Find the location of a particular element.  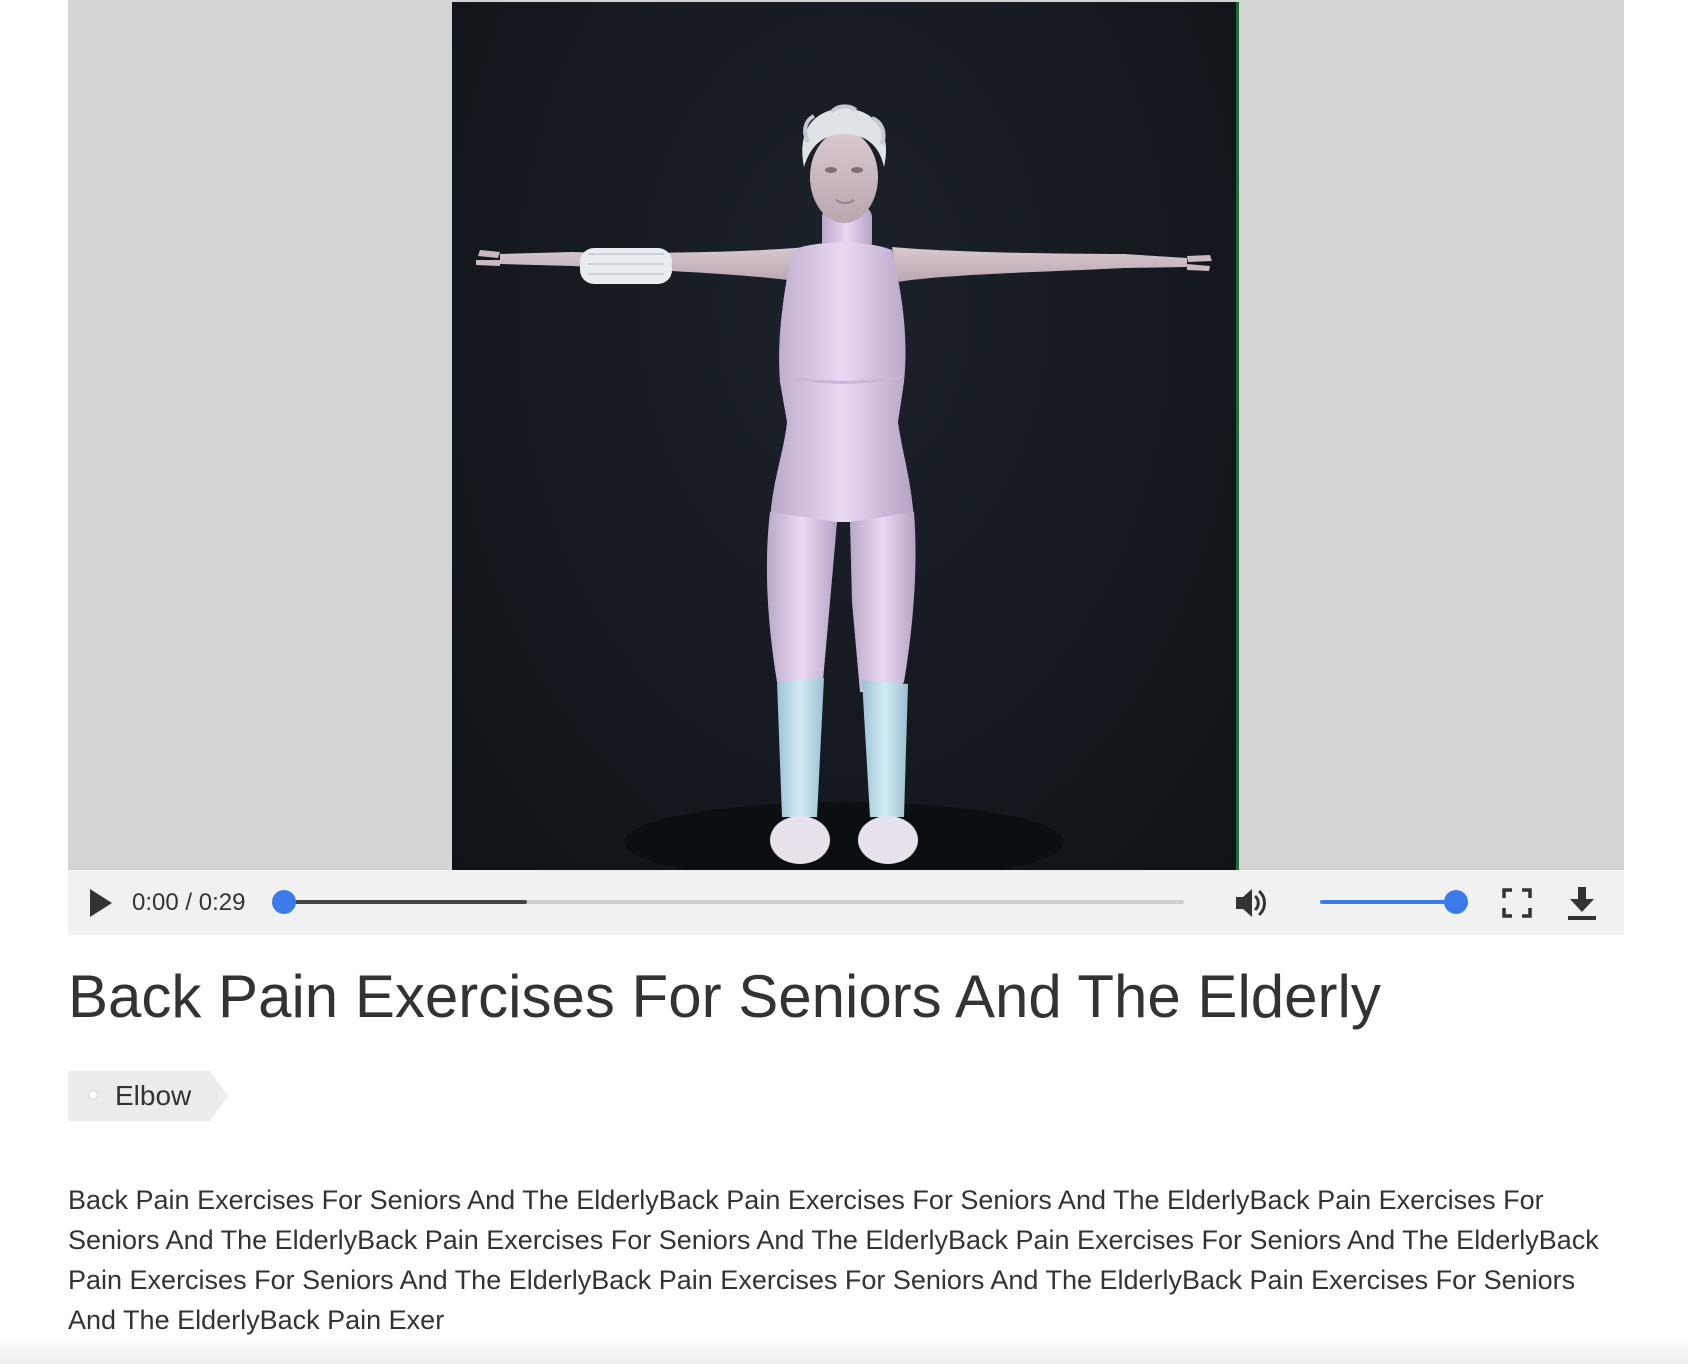

play-button is located at coordinates (101, 903).